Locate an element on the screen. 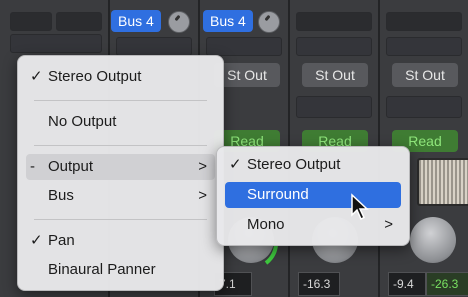 The image size is (468, 297). menu-item-surround: Surround is located at coordinates (313, 195).